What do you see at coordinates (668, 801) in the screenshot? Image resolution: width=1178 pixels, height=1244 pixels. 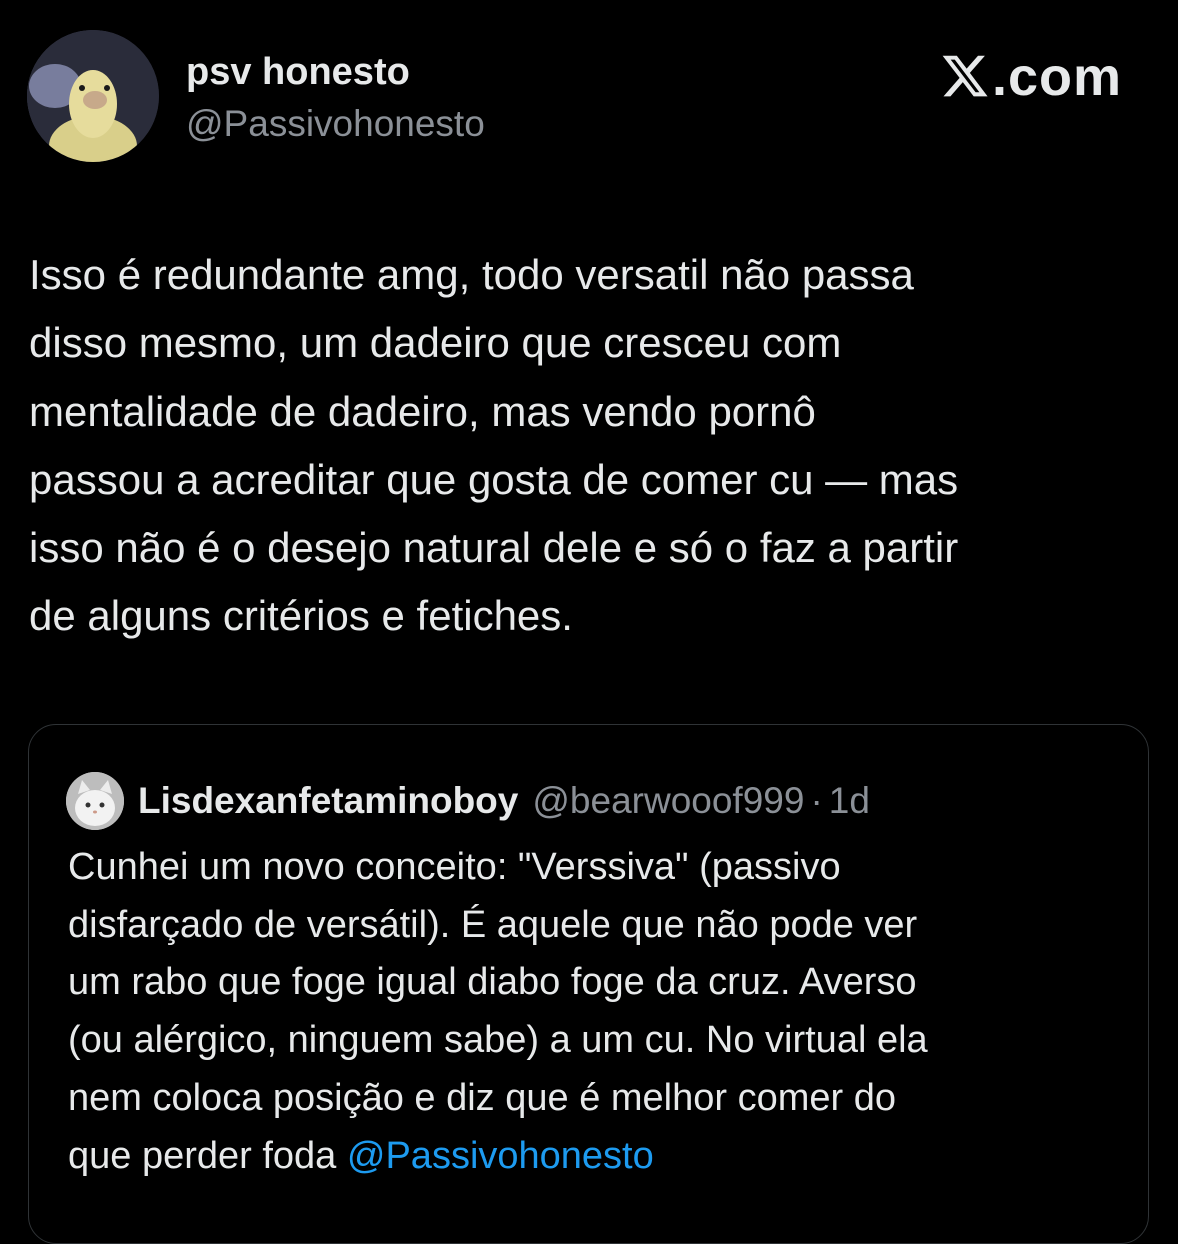 I see `quoted-author-handle: @bearwooof999` at bounding box center [668, 801].